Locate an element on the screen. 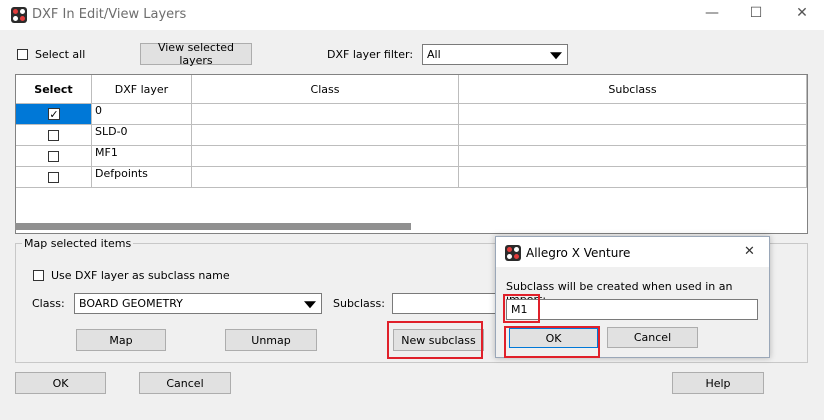 The width and height of the screenshot is (824, 420). dxf-layer-cell: SLD-0 is located at coordinates (142, 135).